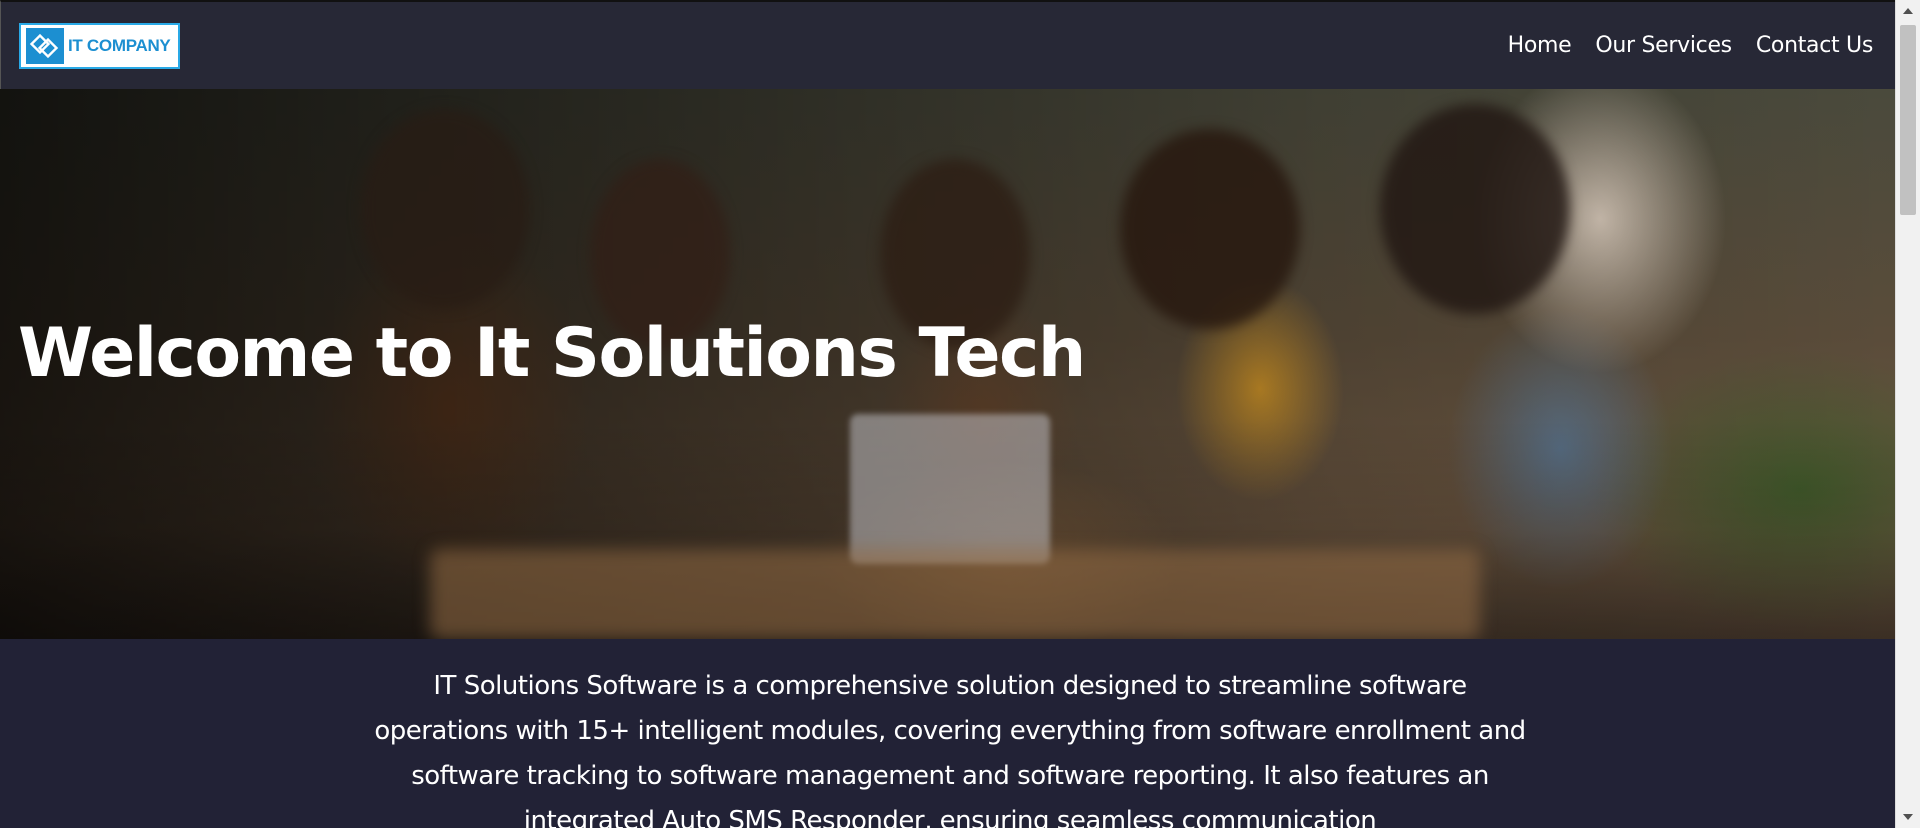 This screenshot has width=1920, height=828. Describe the element at coordinates (947, 44) in the screenshot. I see `navbar: IT COMPANY Home Our Services Contact Us` at that location.